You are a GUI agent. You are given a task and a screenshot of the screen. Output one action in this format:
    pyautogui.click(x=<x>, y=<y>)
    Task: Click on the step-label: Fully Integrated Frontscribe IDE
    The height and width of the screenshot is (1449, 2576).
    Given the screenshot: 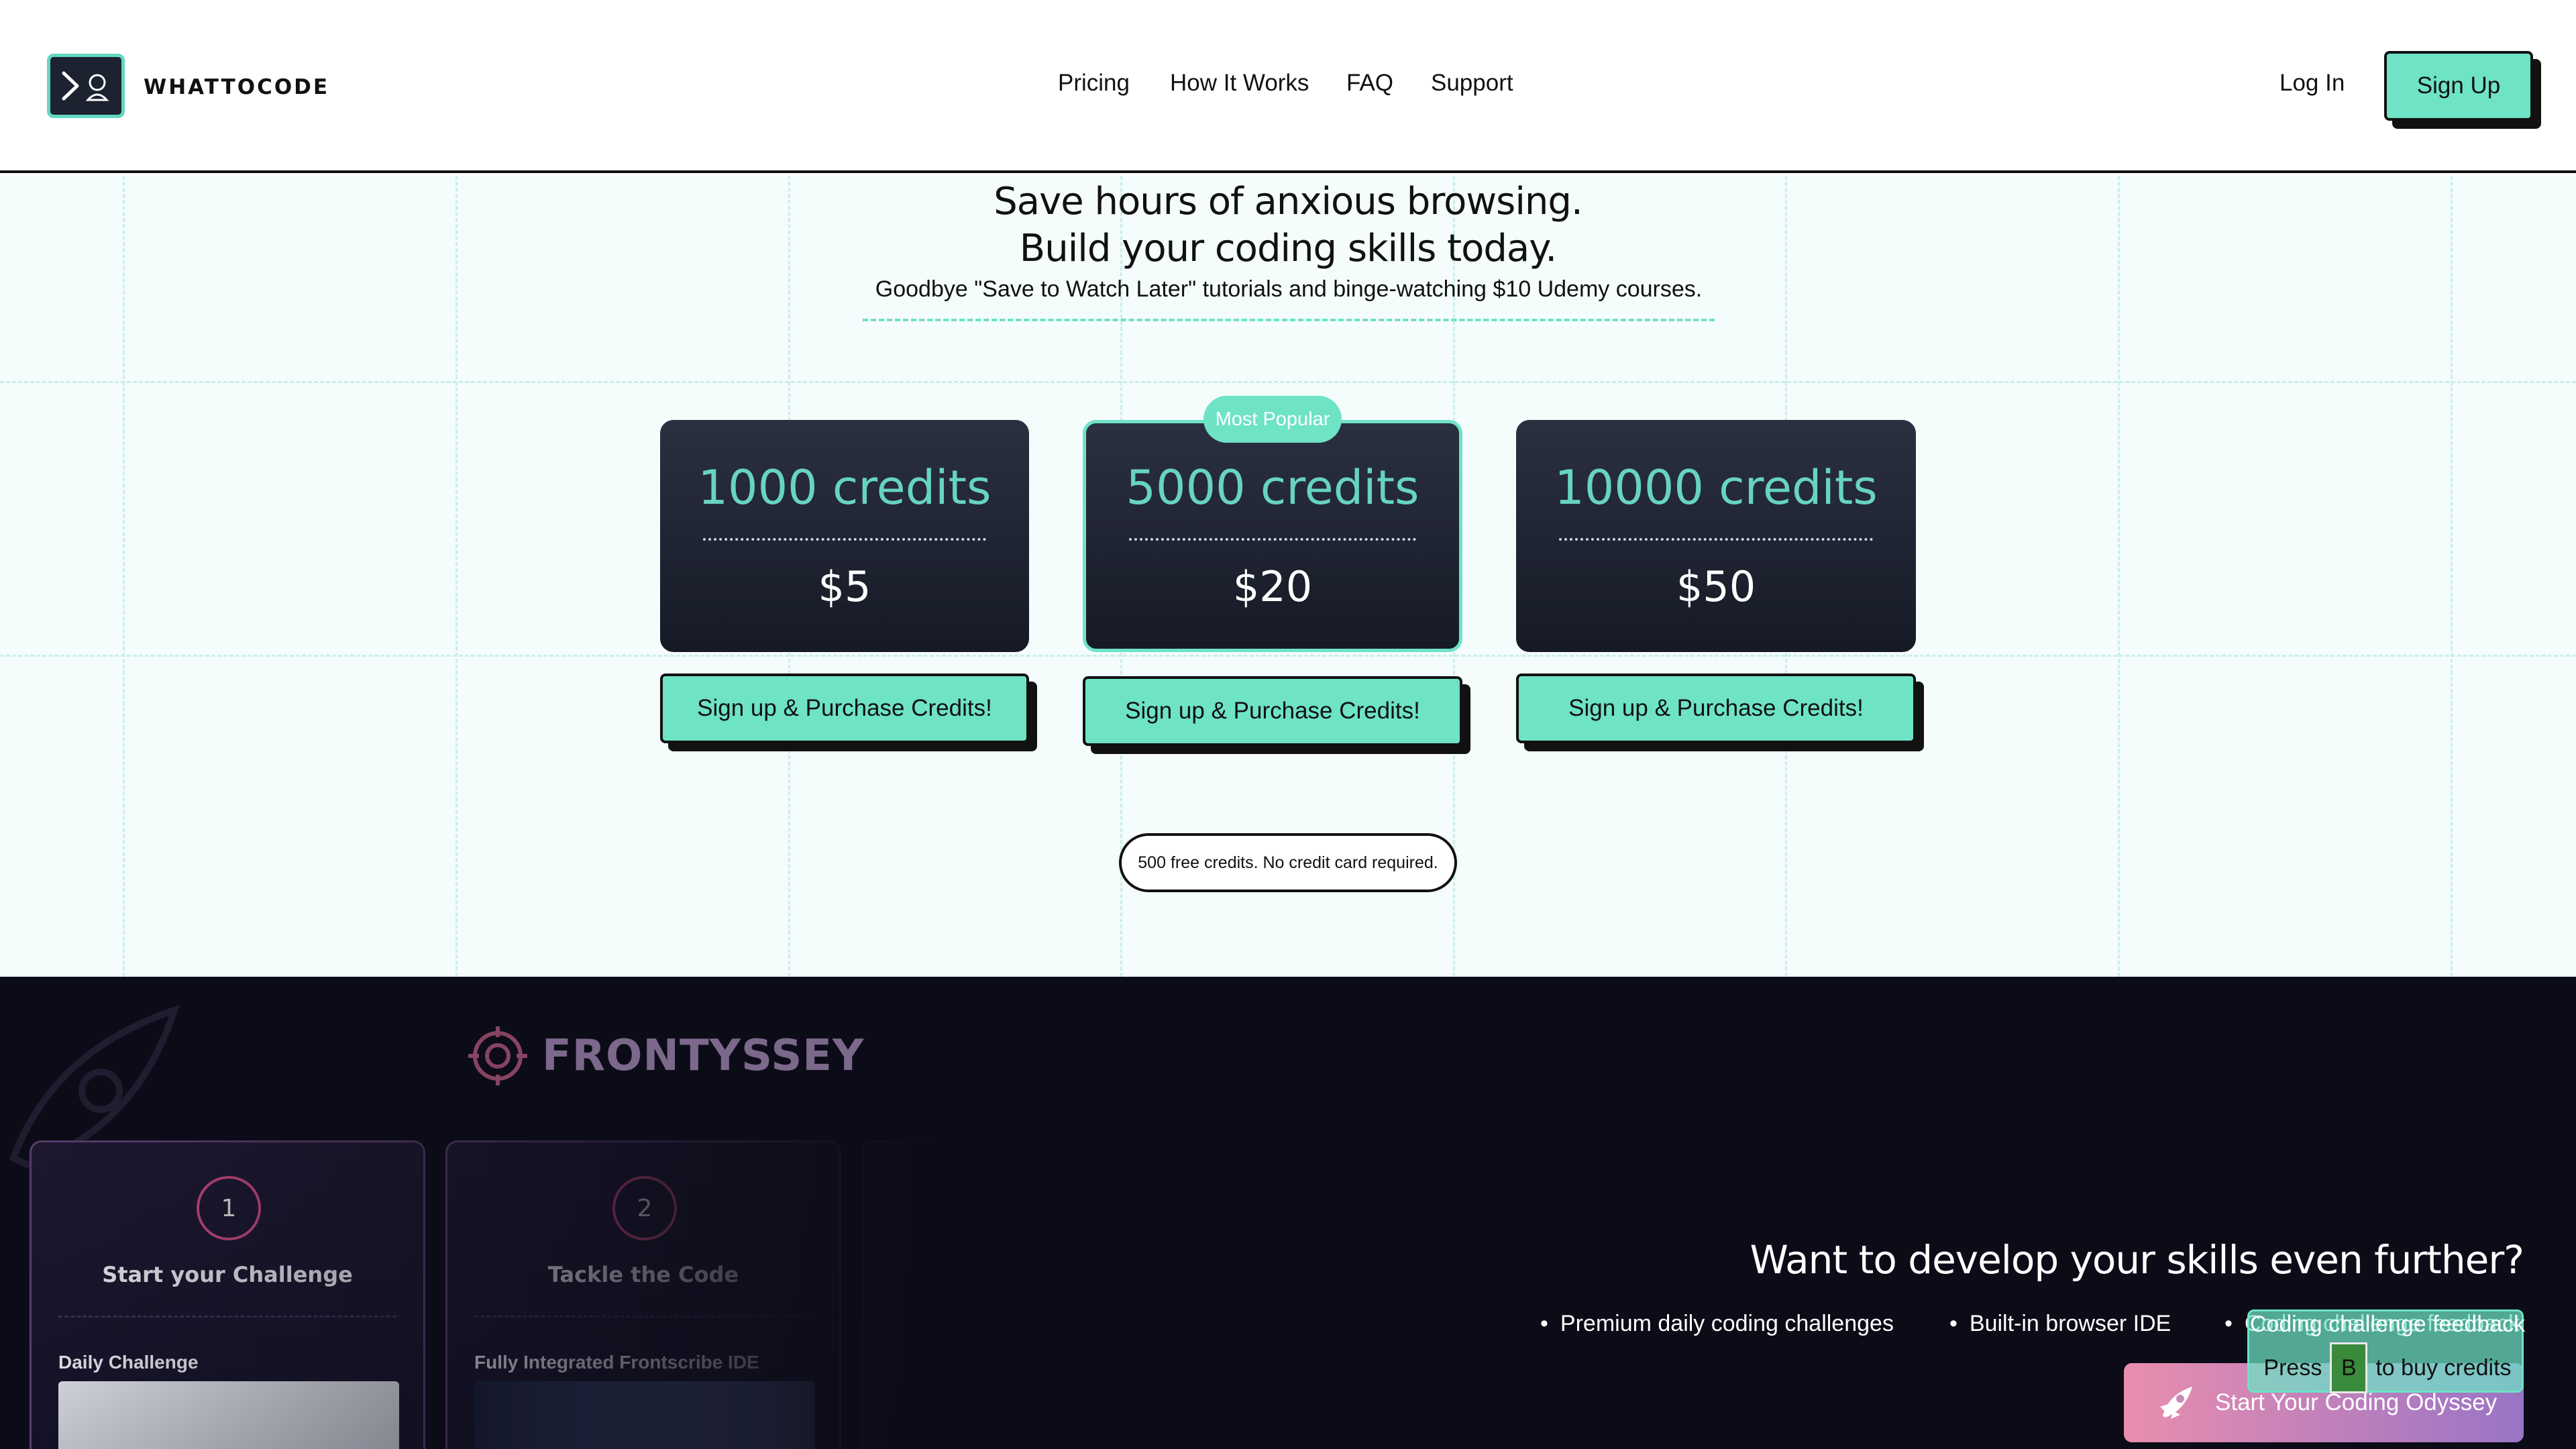 What is the action you would take?
    pyautogui.click(x=616, y=1362)
    